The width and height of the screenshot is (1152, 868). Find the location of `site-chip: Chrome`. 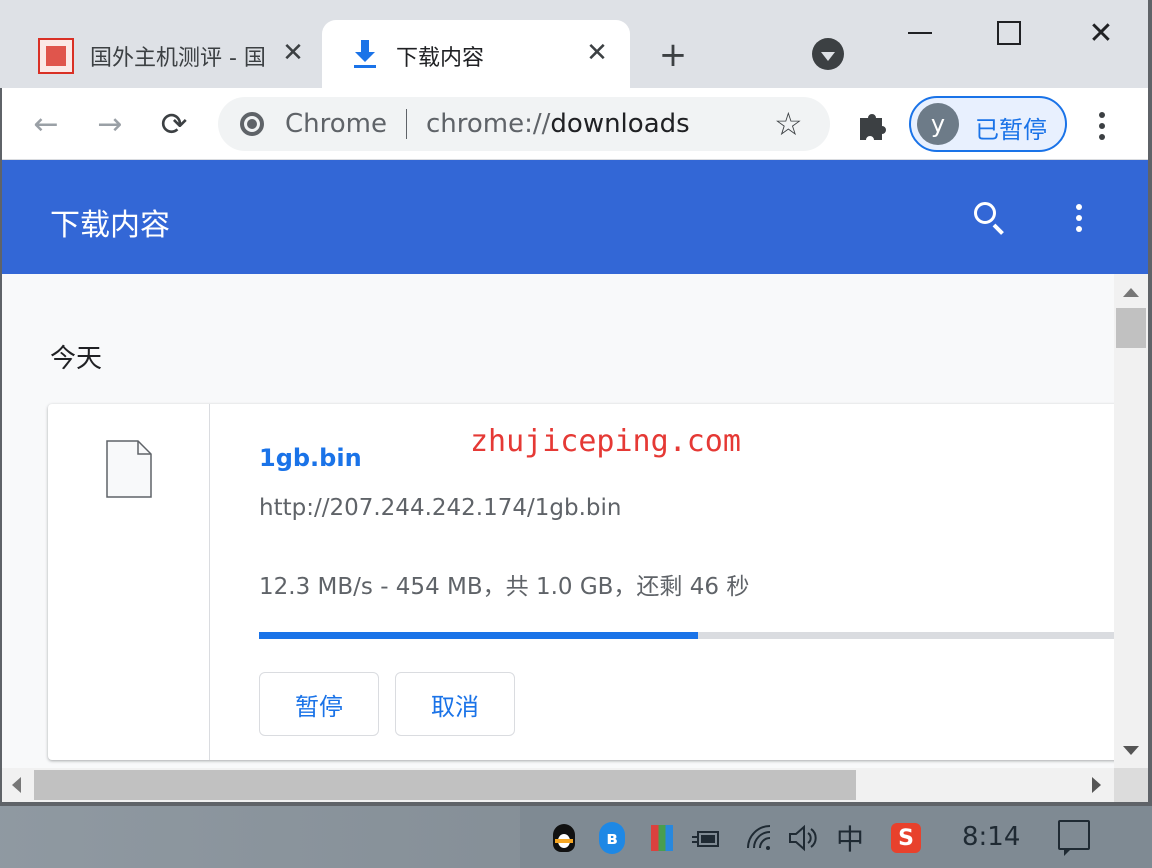

site-chip: Chrome is located at coordinates (336, 124).